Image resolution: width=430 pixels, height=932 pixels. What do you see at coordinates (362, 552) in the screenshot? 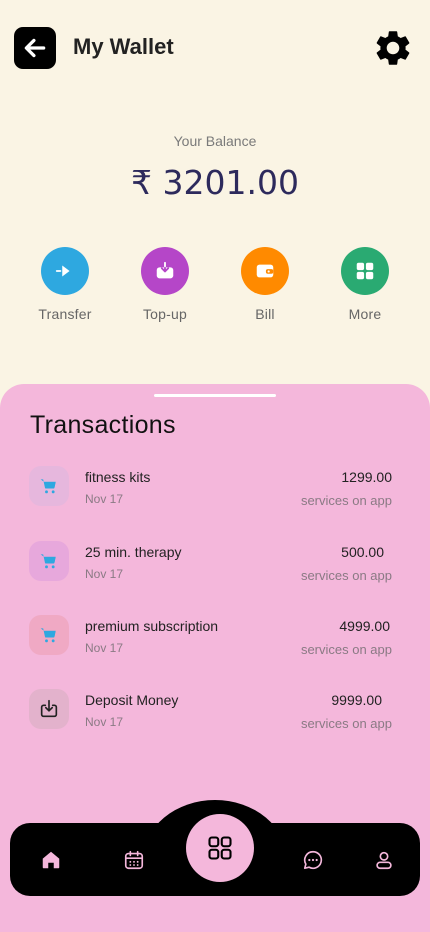
I see `transaction-amount: 500.00` at bounding box center [362, 552].